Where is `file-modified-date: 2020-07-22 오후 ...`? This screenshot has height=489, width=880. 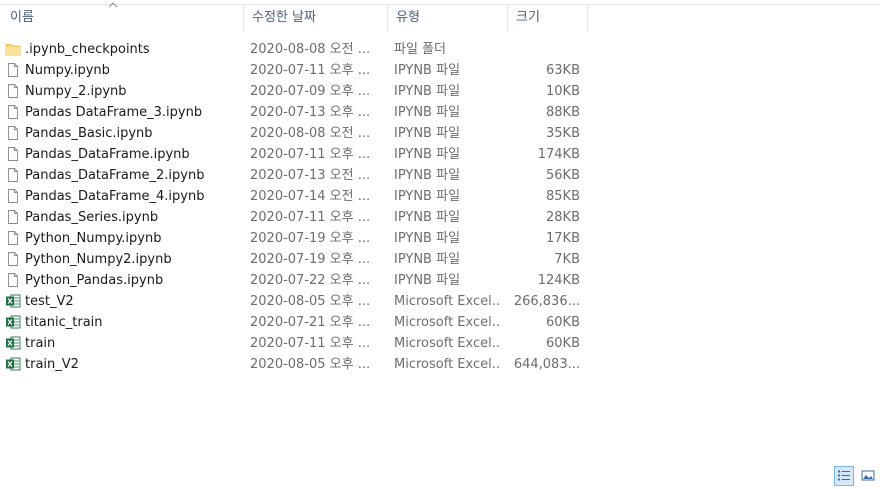 file-modified-date: 2020-07-22 오후 ... is located at coordinates (310, 280).